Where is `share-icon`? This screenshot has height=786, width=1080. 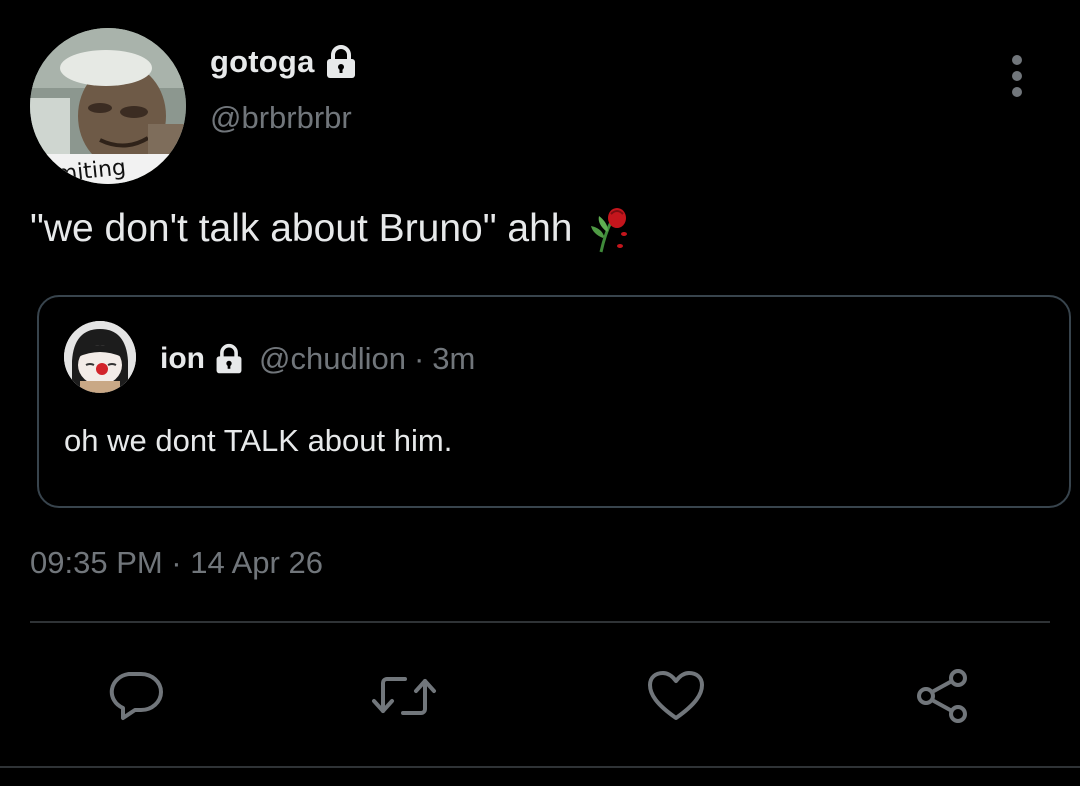
share-icon is located at coordinates (944, 696).